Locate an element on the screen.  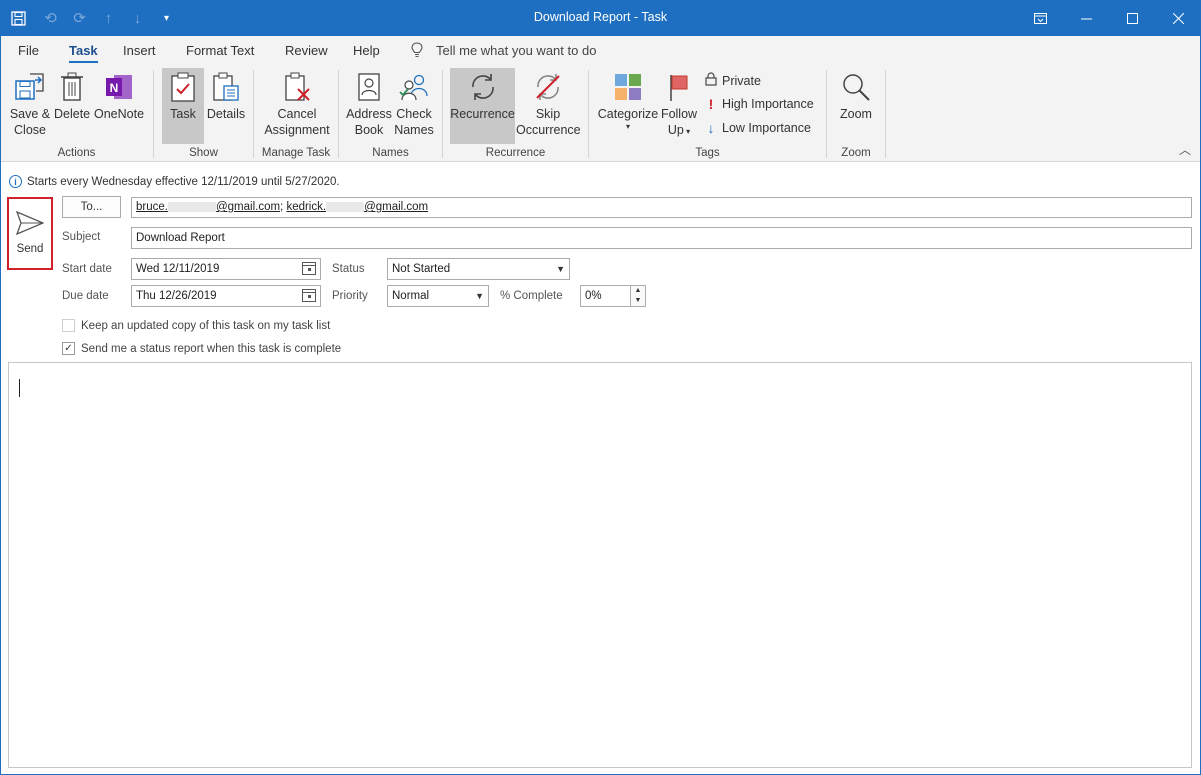
check-names-button: Check Names is located at coordinates (414, 103).